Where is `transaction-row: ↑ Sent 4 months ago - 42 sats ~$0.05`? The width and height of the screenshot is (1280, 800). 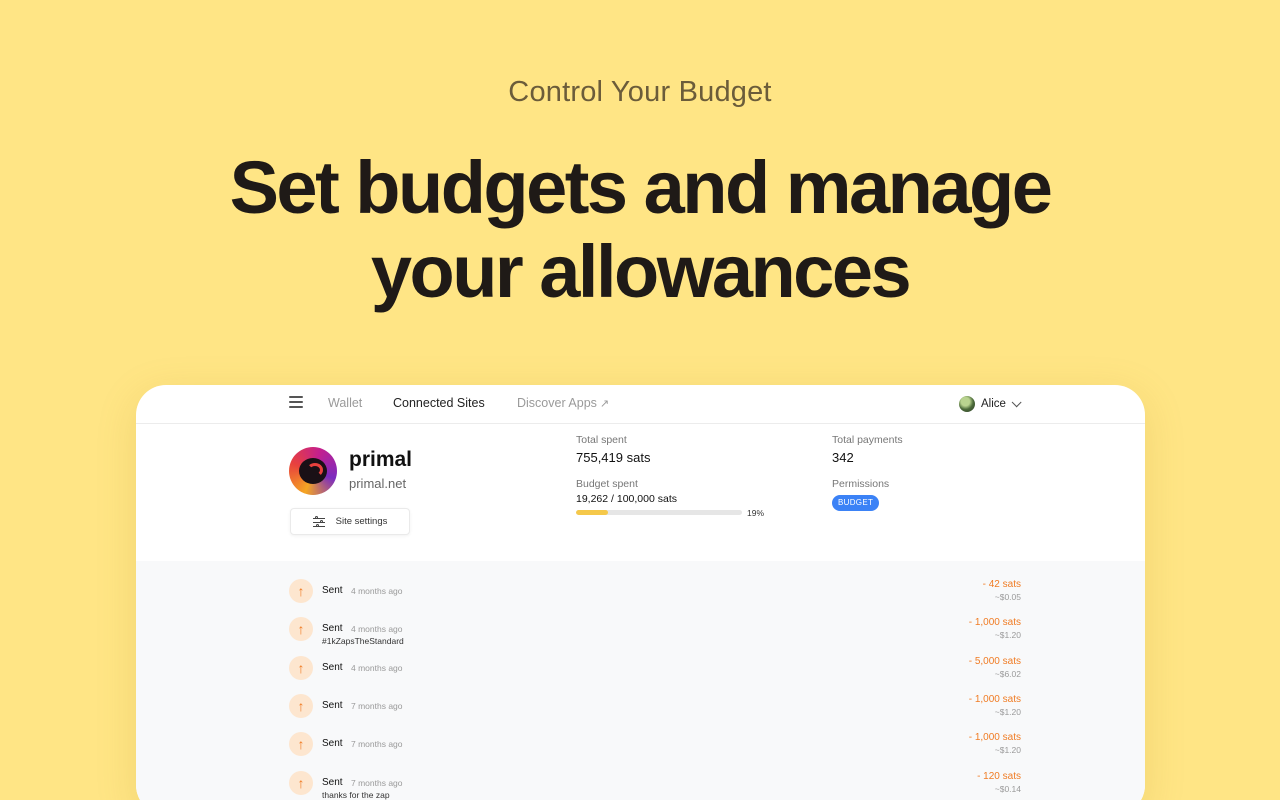
transaction-row: ↑ Sent 4 months ago - 42 sats ~$0.05 is located at coordinates (640, 594).